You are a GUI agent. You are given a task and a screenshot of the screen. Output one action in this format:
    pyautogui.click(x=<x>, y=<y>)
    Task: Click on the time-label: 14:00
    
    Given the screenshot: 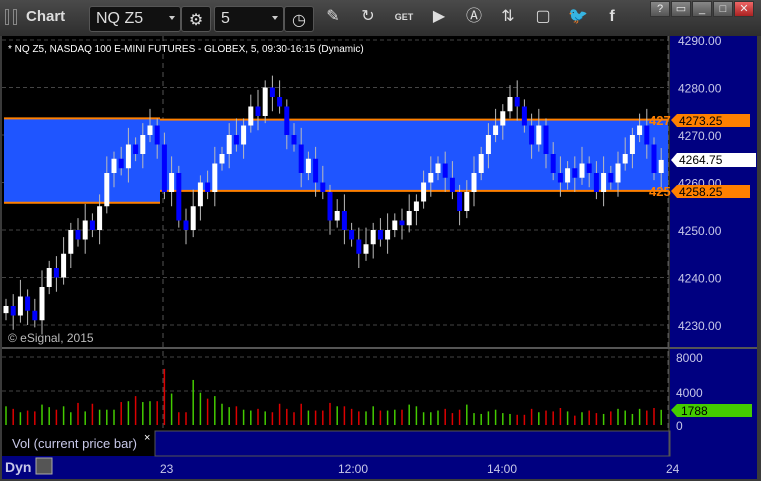 What is the action you would take?
    pyautogui.click(x=502, y=469)
    